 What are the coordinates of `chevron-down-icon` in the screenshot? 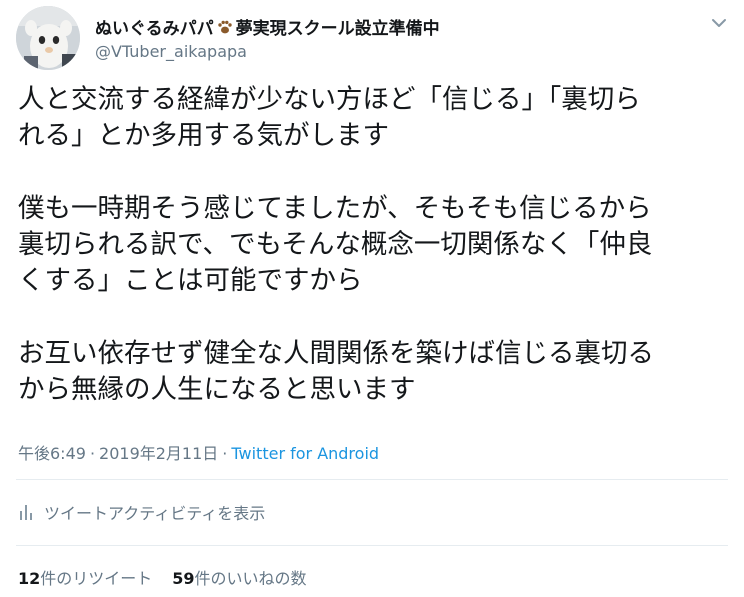 It's located at (719, 23).